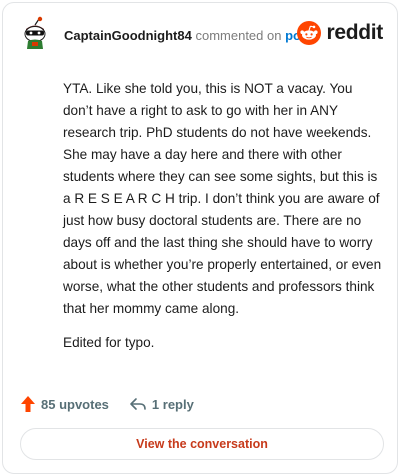  I want to click on snoo-avatar-icon, so click(35, 32).